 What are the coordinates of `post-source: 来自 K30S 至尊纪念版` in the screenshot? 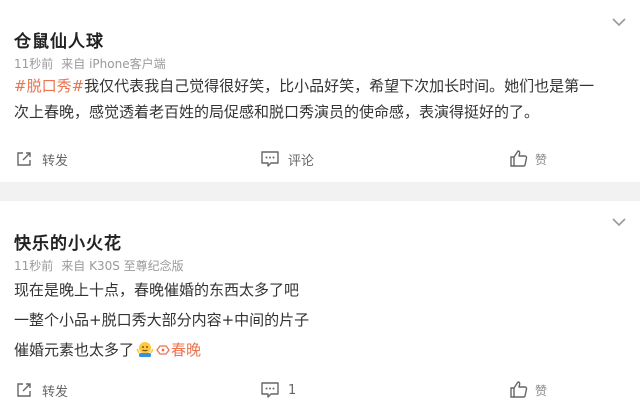 It's located at (122, 266).